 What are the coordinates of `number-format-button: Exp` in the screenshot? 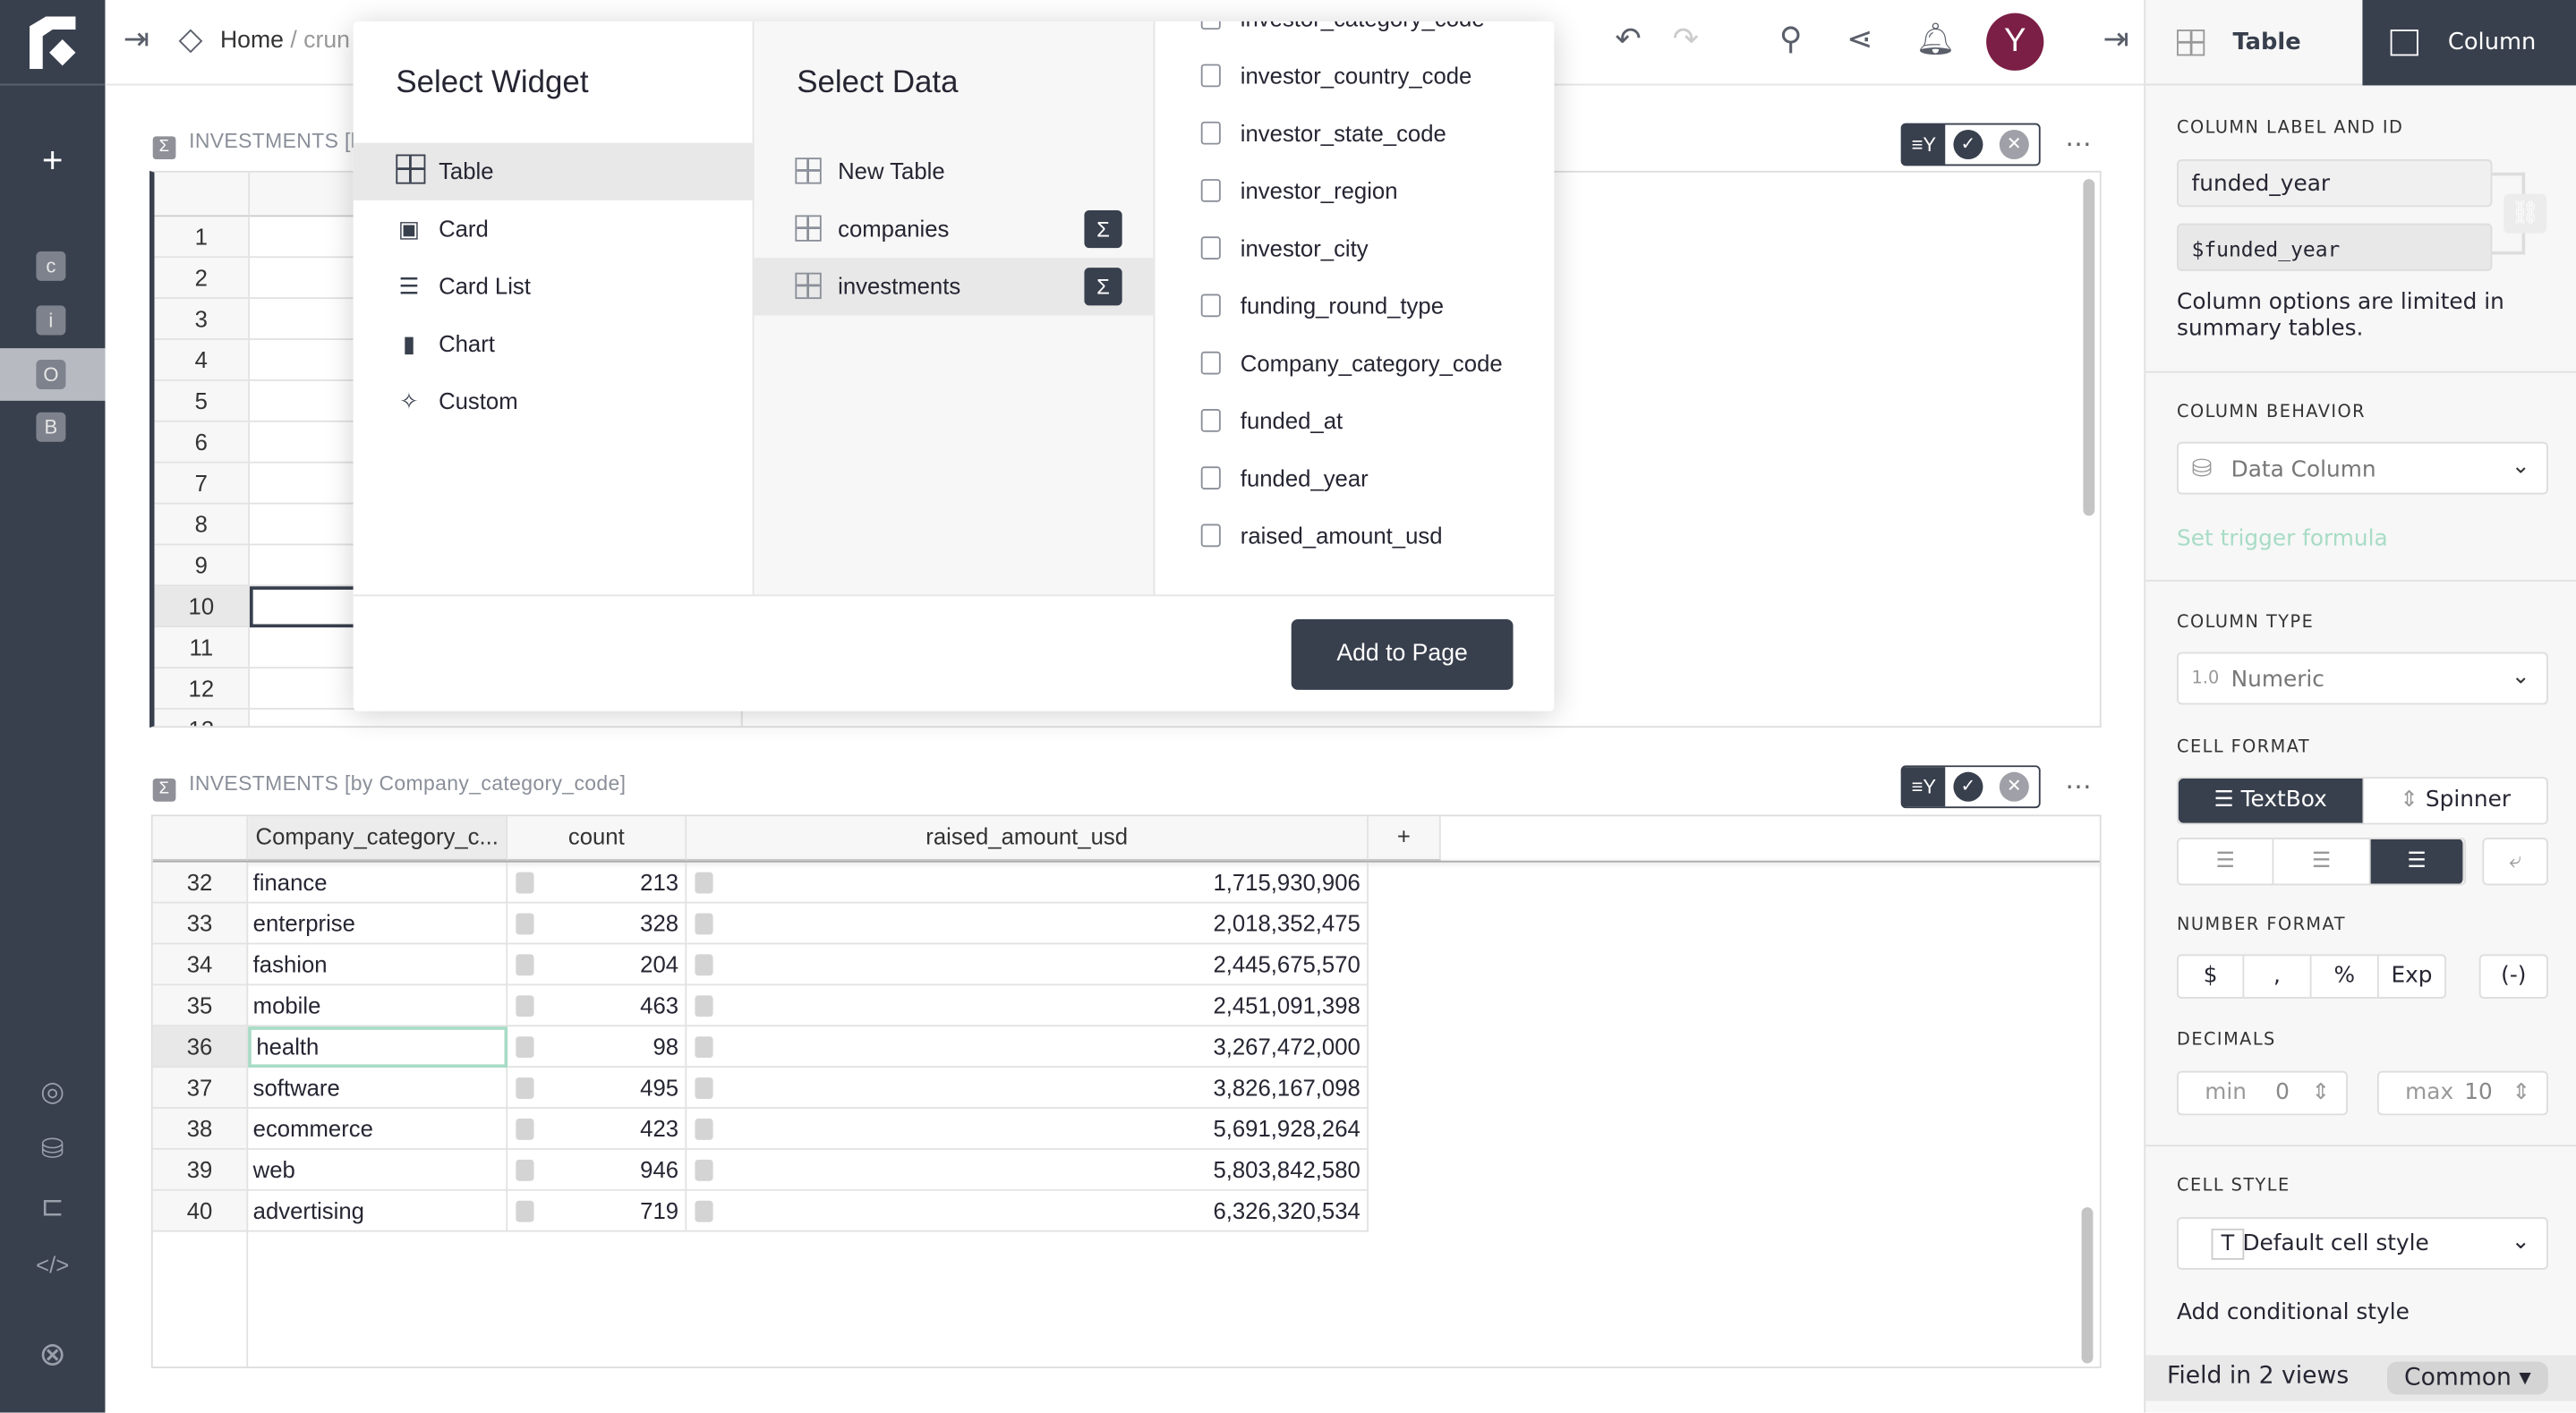 It's located at (2411, 977).